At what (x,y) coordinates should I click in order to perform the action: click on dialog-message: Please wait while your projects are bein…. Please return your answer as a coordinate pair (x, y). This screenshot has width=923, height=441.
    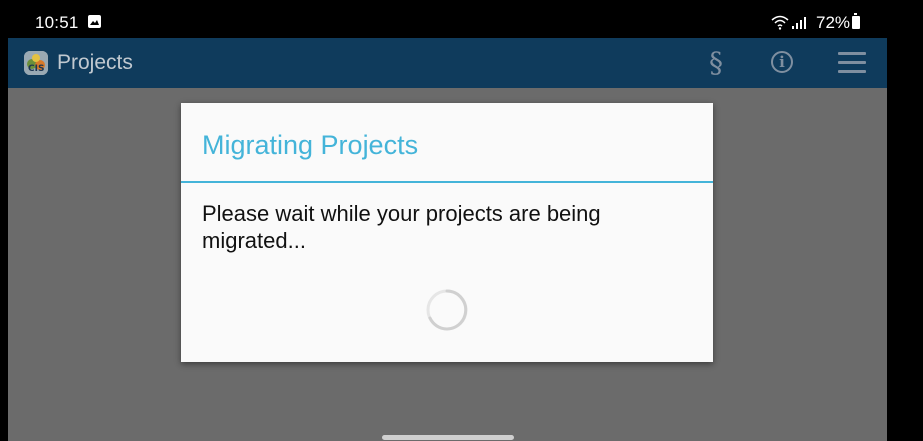
    Looking at the image, I should click on (401, 227).